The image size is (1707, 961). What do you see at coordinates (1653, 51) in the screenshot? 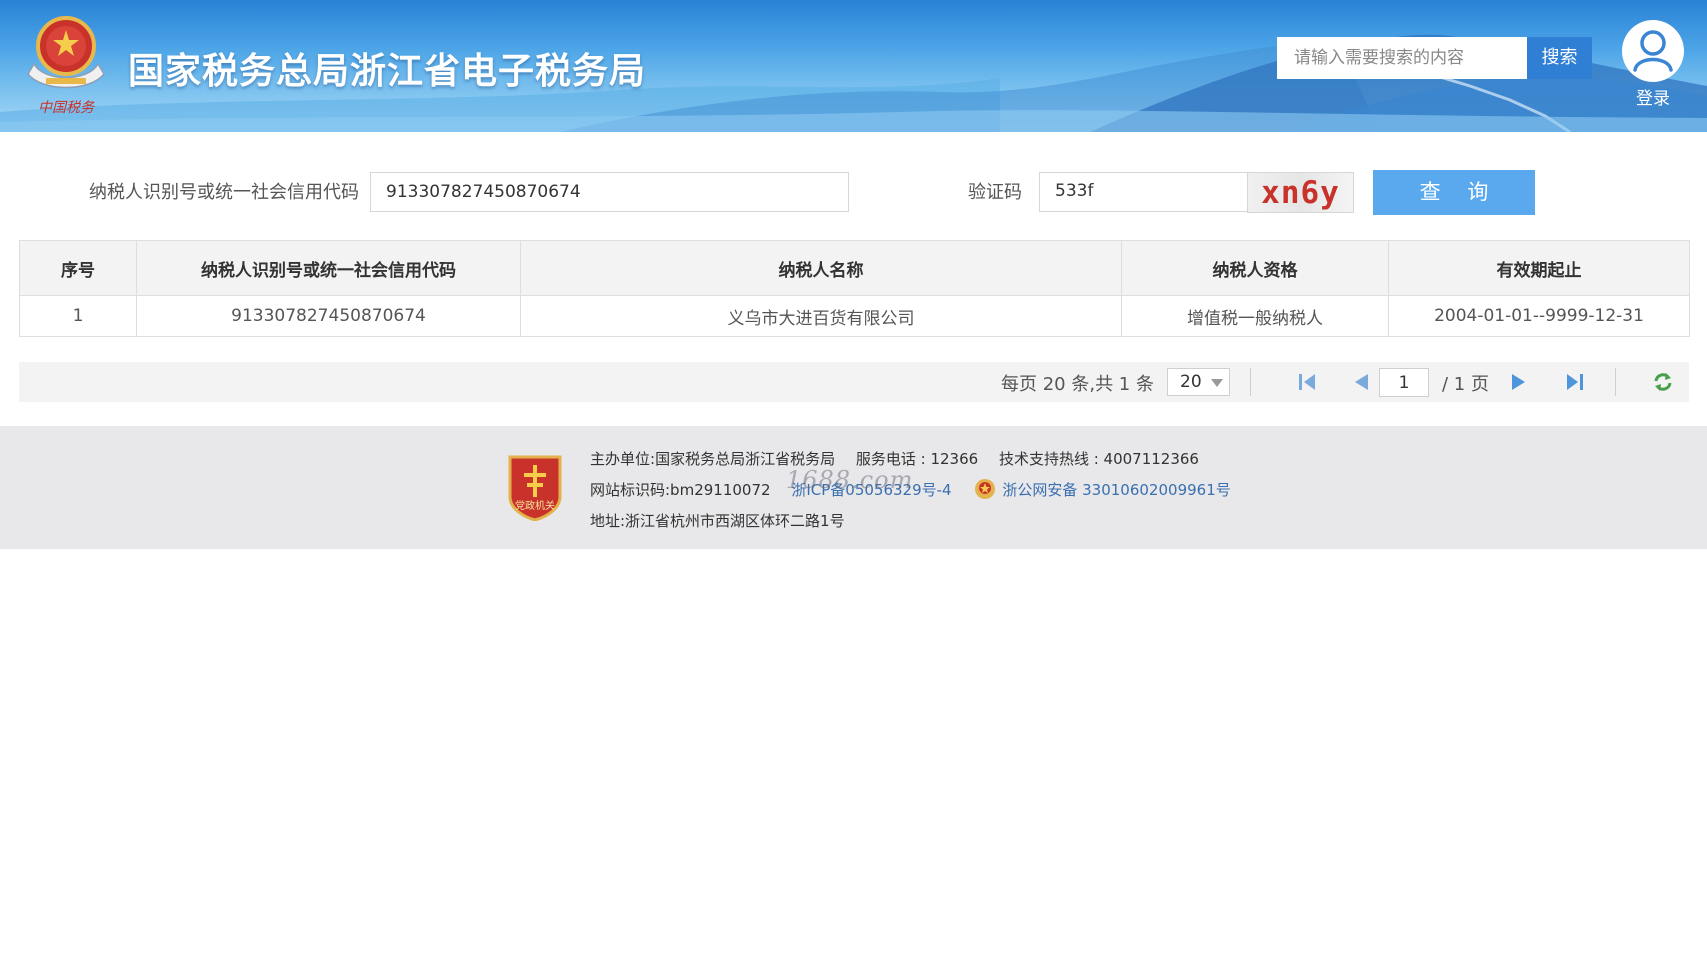
I see `user-icon` at bounding box center [1653, 51].